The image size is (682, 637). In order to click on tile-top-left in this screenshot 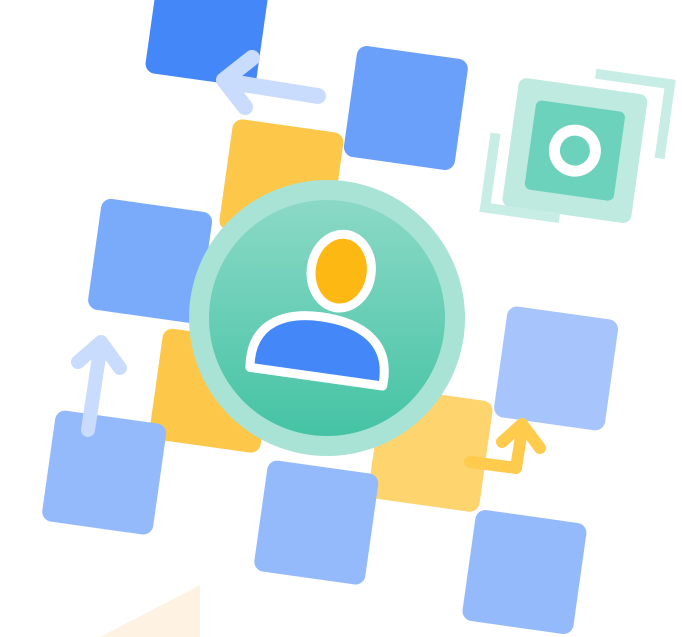, I will do `click(207, 43)`.